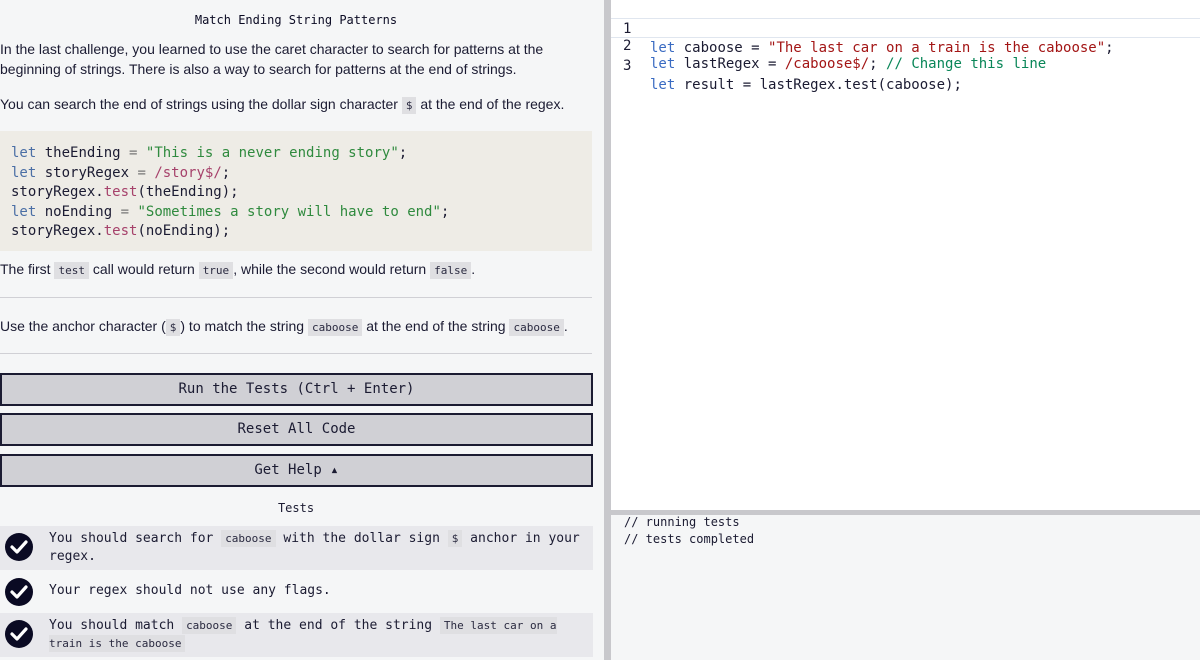 The width and height of the screenshot is (1200, 660). I want to click on get-help-button: Get Help ▴, so click(296, 470).